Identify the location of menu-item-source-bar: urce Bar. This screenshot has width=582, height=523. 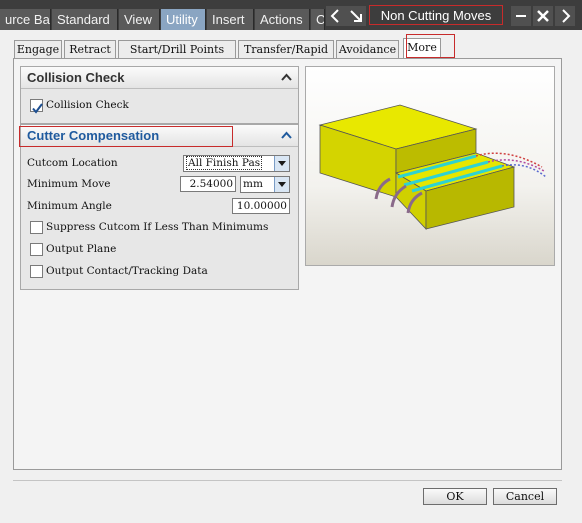
(25, 19).